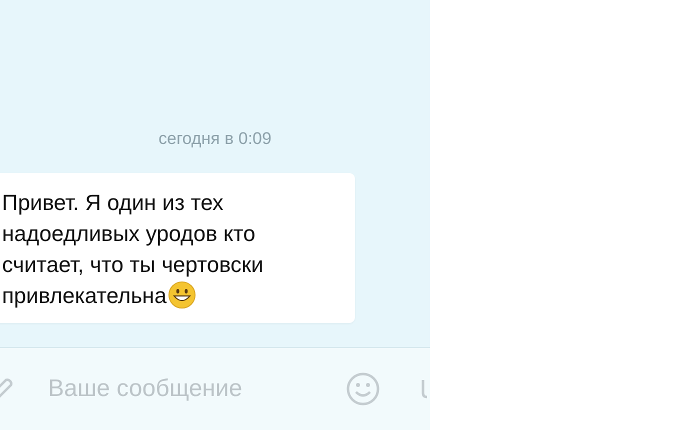 This screenshot has width=700, height=430. Describe the element at coordinates (215, 139) in the screenshot. I see `message-timestamp: сегодня в 0:09` at that location.